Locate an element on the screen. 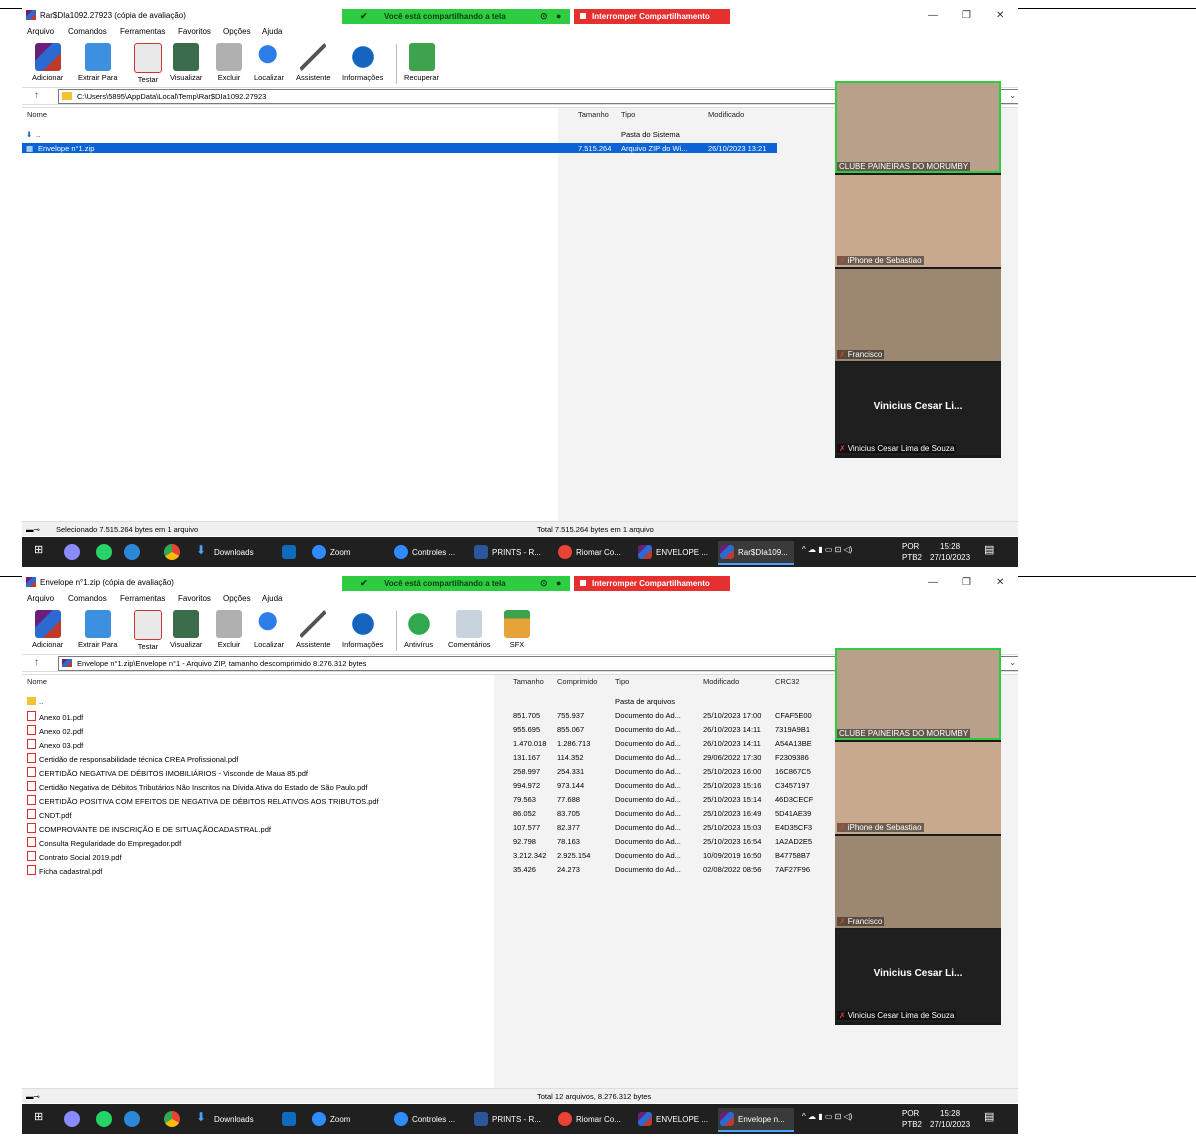 This screenshot has height=1138, width=1196. sfx-button: SFX is located at coordinates (517, 629).